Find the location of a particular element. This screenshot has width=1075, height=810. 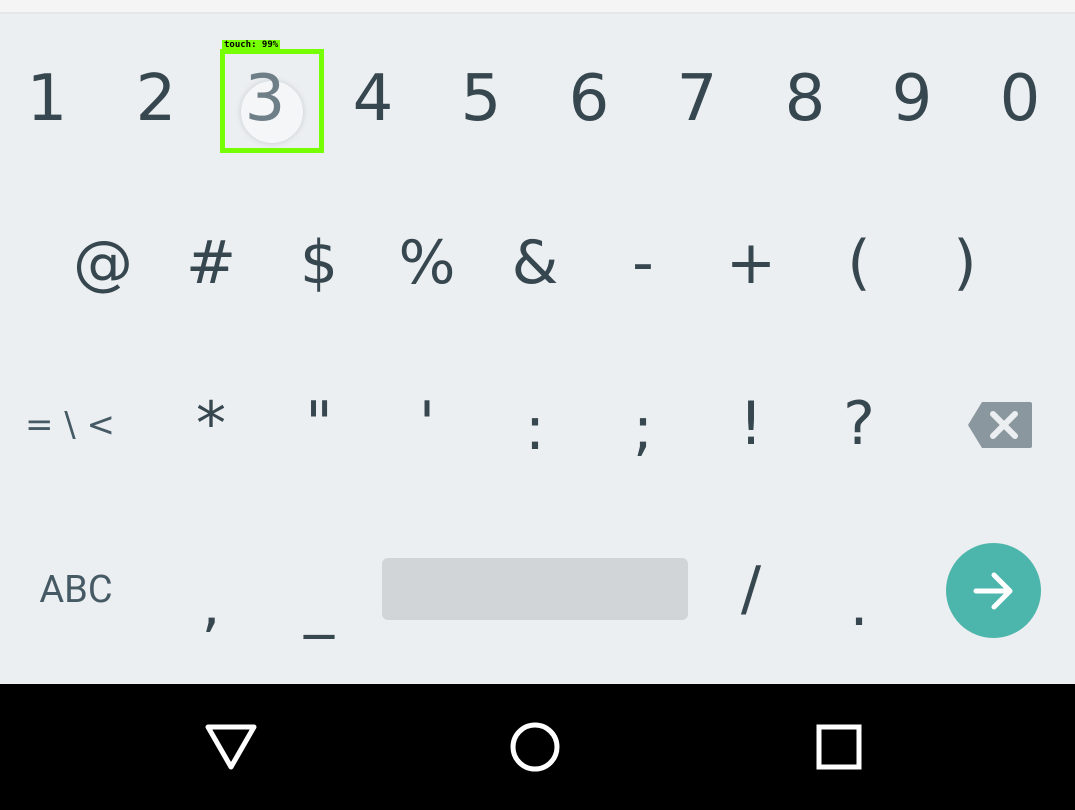

app-content-edge is located at coordinates (537, 7).